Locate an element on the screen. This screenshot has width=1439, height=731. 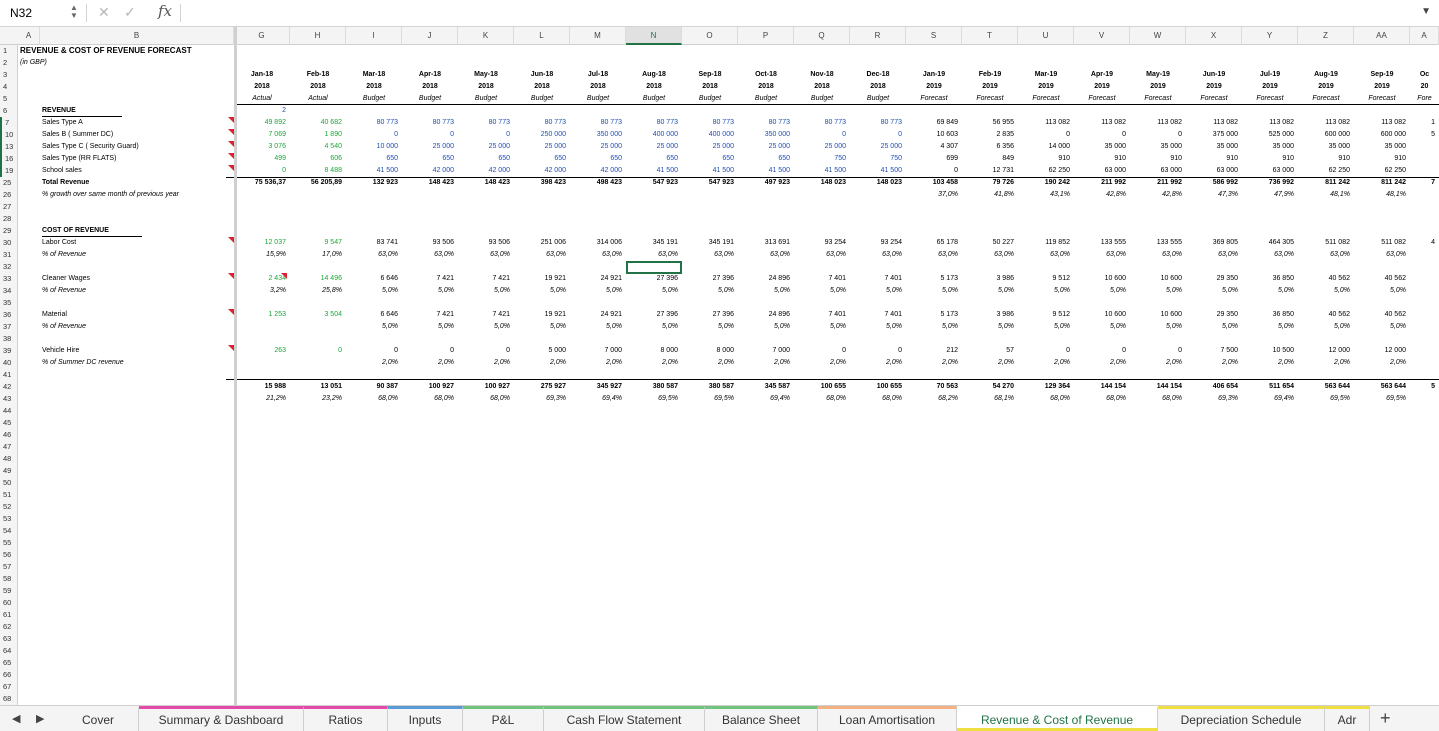
revenue-value: 10 000 is located at coordinates (372, 147).